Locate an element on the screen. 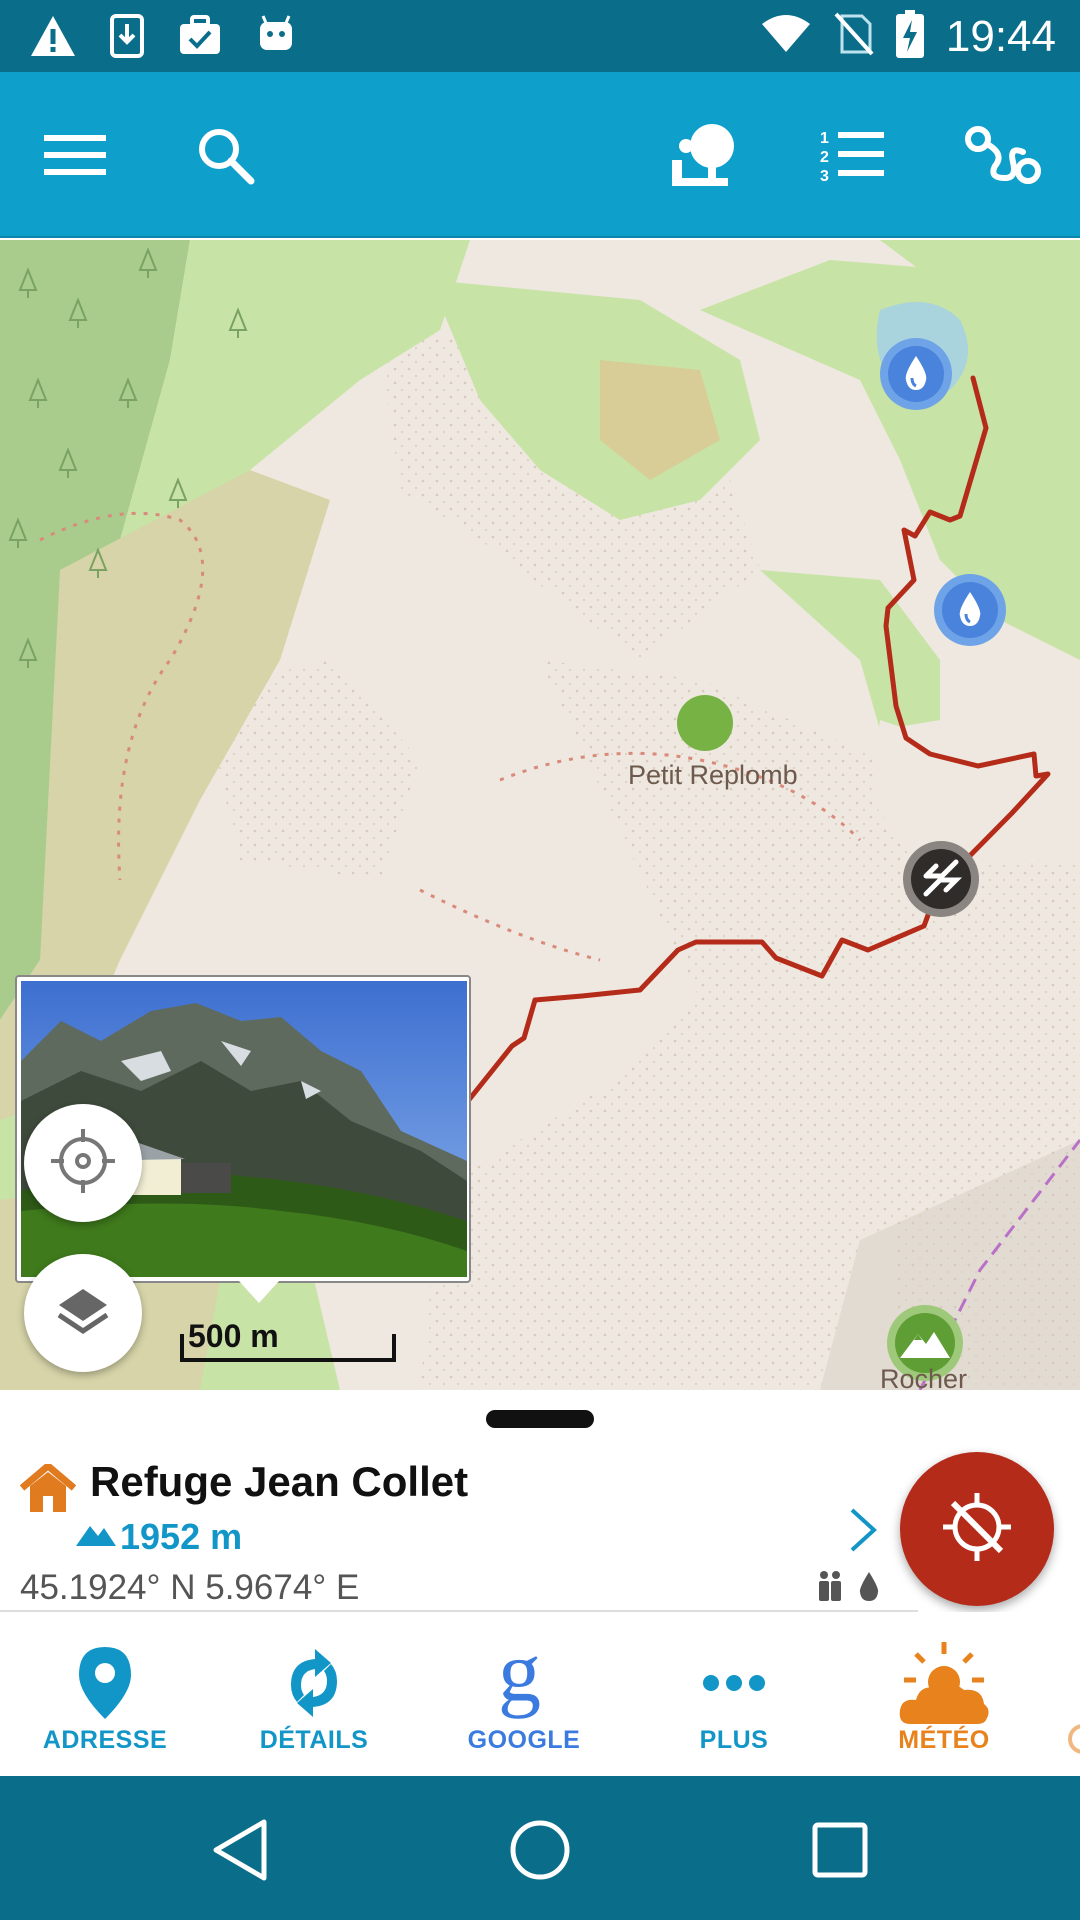  recents-square-icon is located at coordinates (840, 1852).